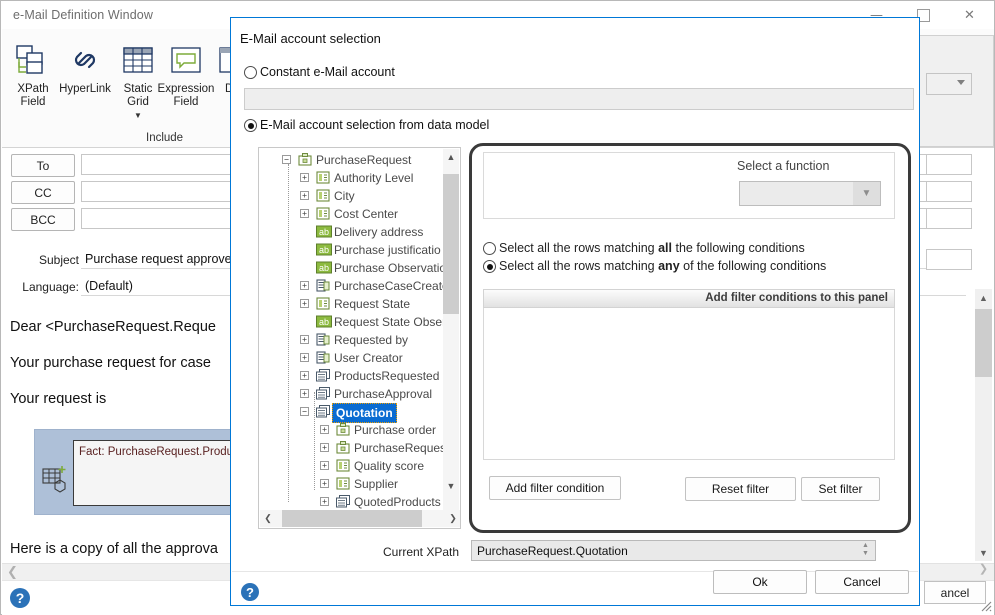  What do you see at coordinates (985, 605) in the screenshot?
I see `resize-grip-icon` at bounding box center [985, 605].